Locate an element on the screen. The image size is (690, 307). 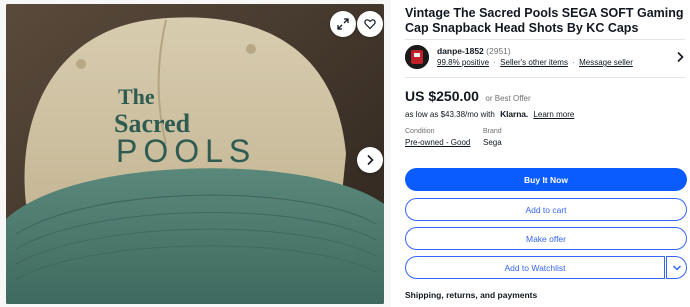
brand-spec: Brand Sega is located at coordinates (492, 137).